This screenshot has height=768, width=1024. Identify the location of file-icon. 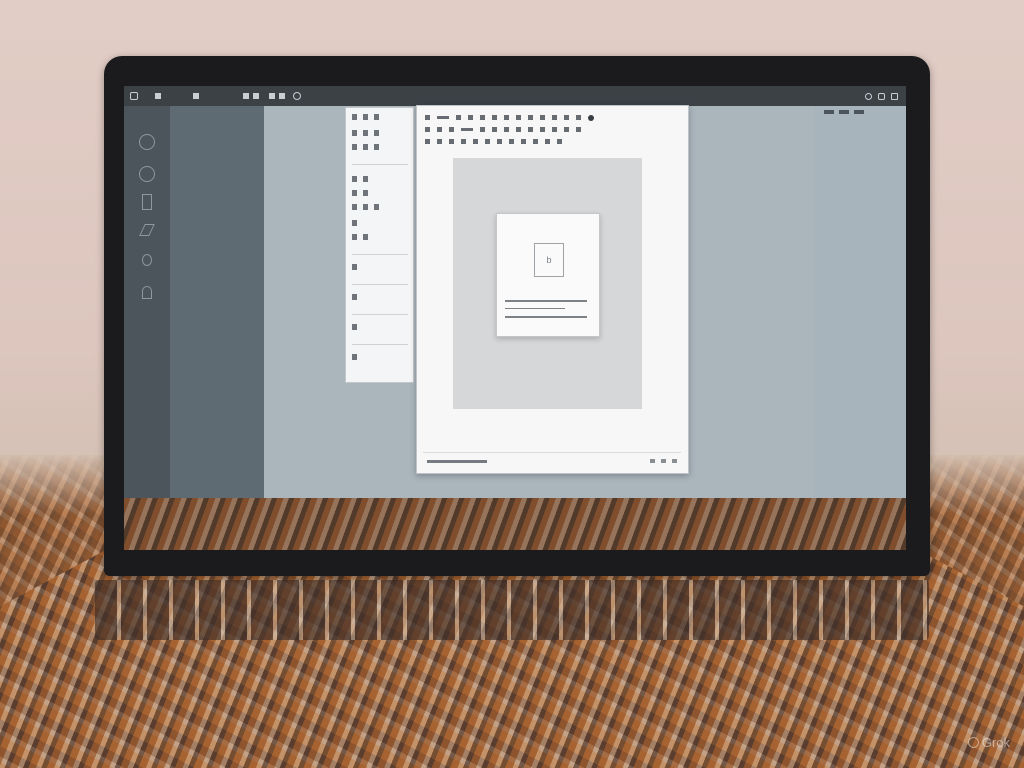
(158, 96).